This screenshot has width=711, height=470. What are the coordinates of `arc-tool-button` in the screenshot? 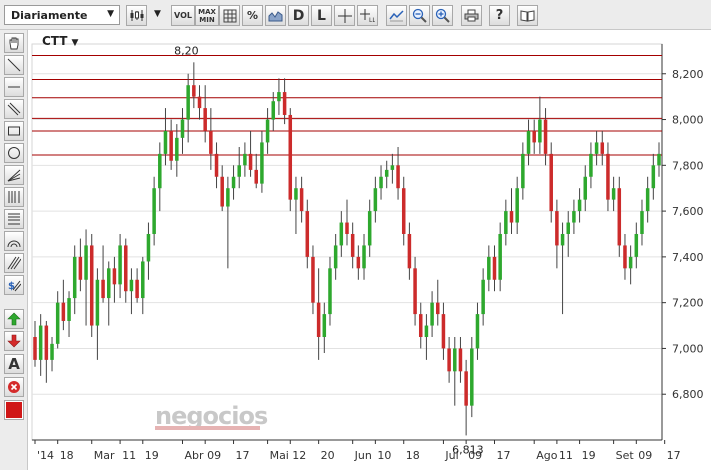 It's located at (14, 241).